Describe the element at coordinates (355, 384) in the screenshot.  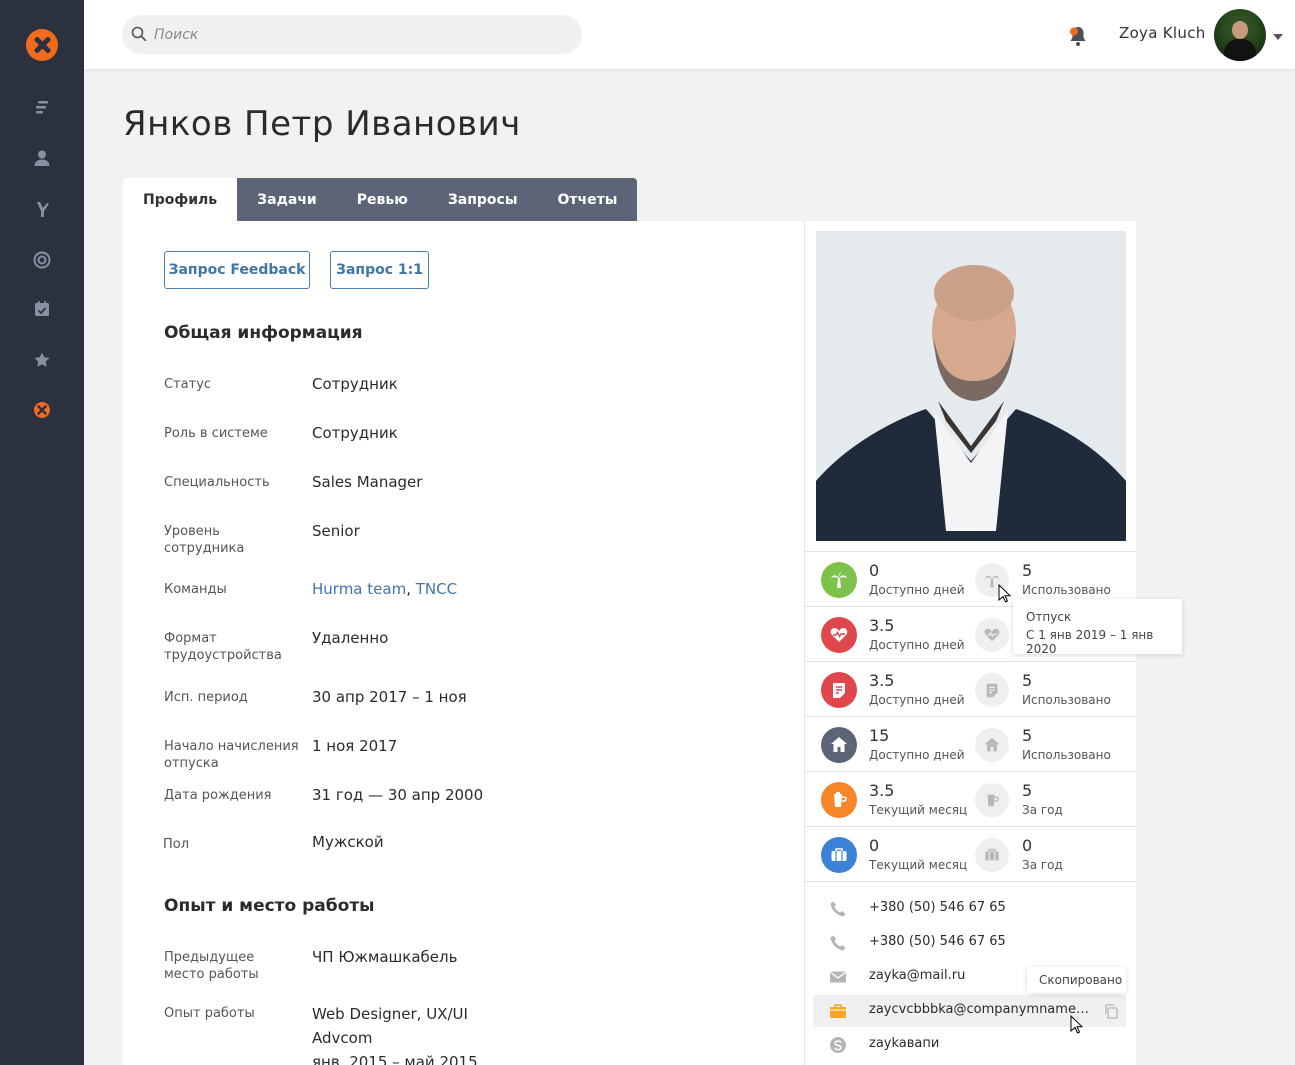
I see `status-value: Сотрудник` at that location.